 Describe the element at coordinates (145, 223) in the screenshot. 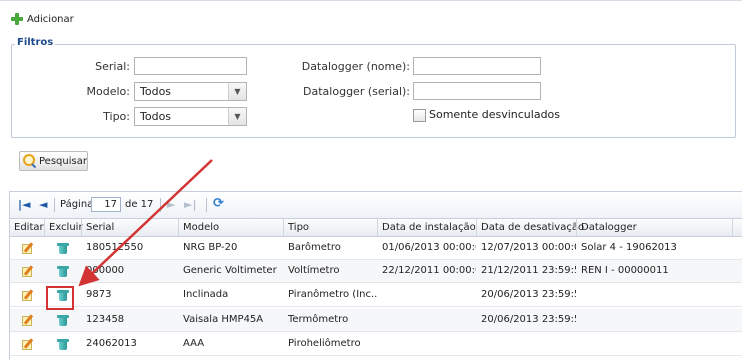

I see `annotation-arrow` at that location.